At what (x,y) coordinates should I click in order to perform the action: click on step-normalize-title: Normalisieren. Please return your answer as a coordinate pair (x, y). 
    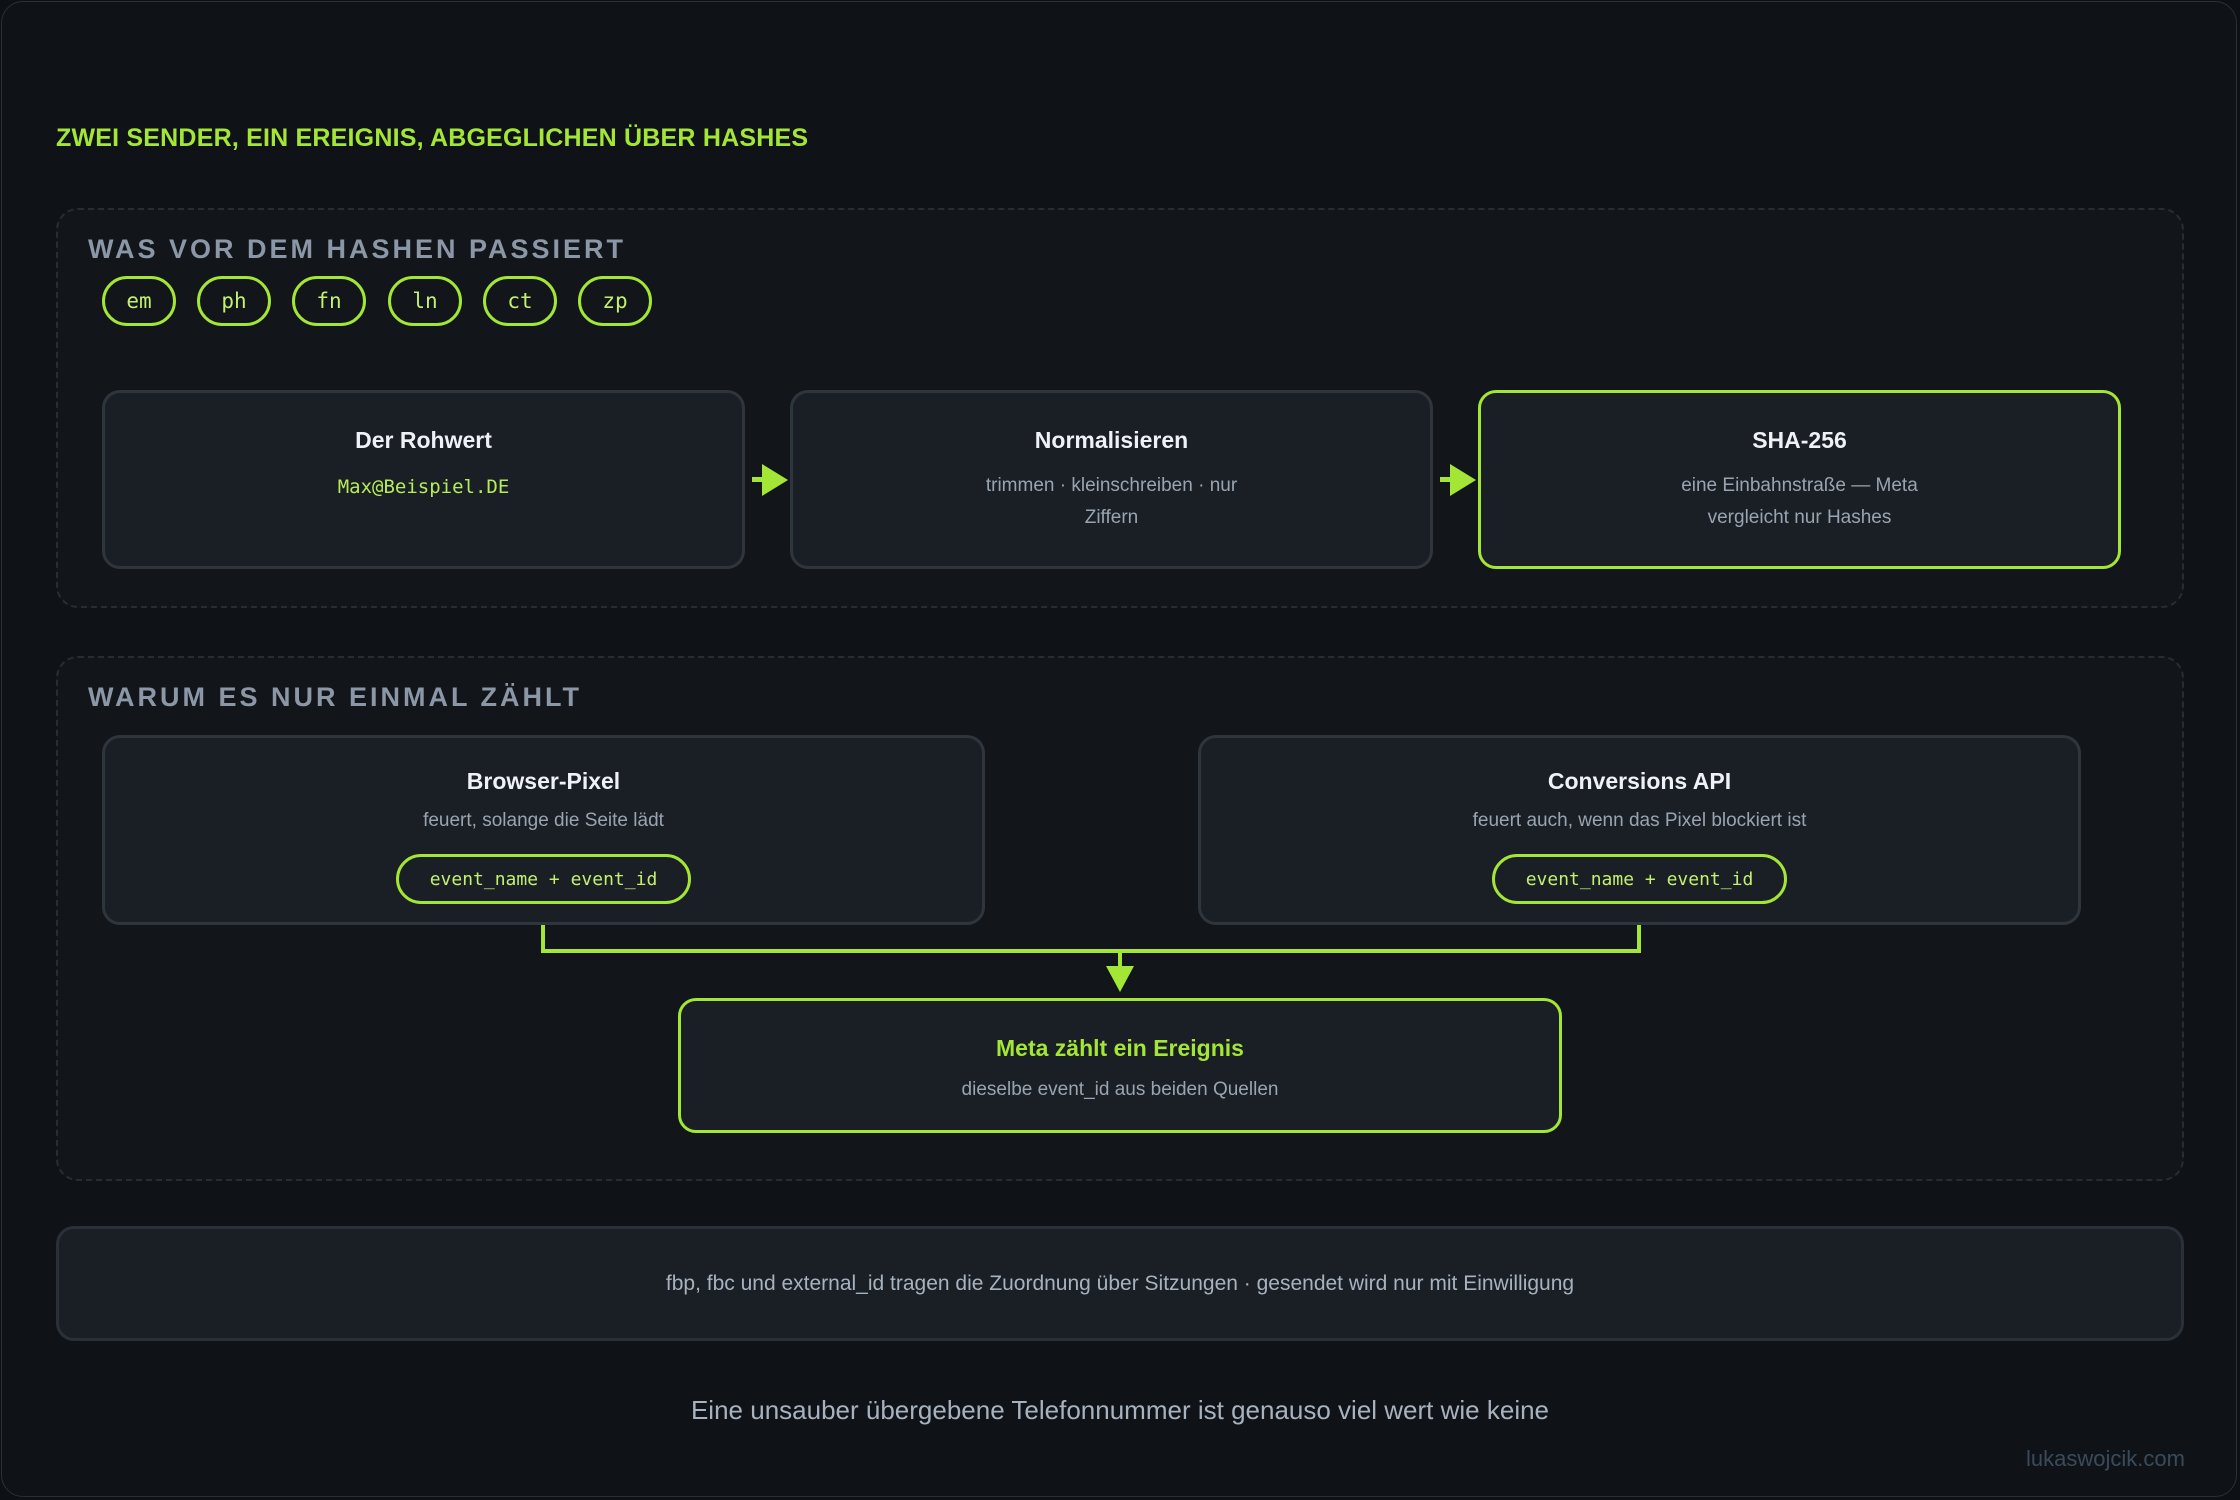
    Looking at the image, I should click on (1111, 440).